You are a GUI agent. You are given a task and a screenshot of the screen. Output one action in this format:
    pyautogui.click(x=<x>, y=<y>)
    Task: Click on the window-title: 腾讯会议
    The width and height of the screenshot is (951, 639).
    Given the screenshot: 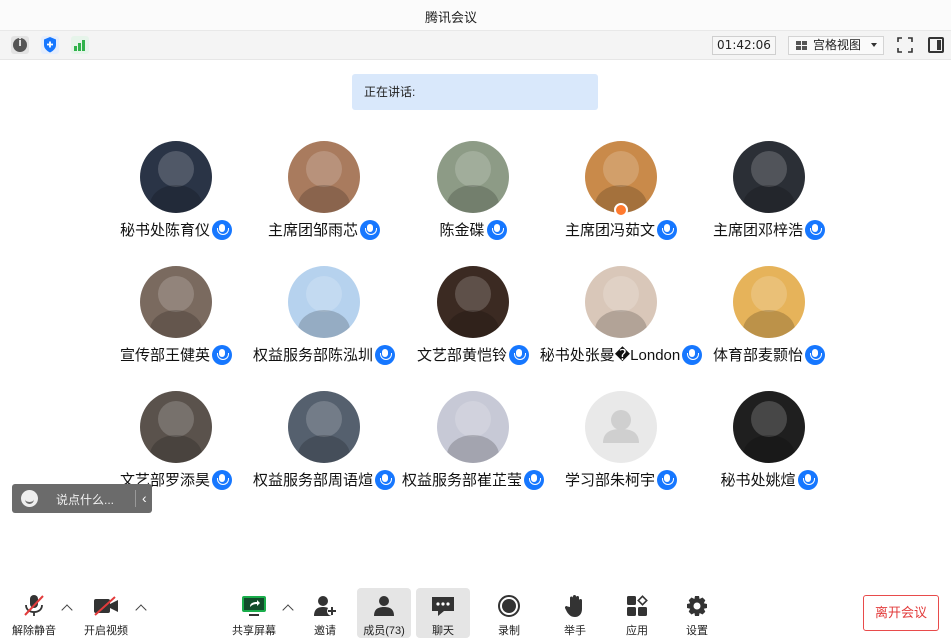 What is the action you would take?
    pyautogui.click(x=451, y=17)
    